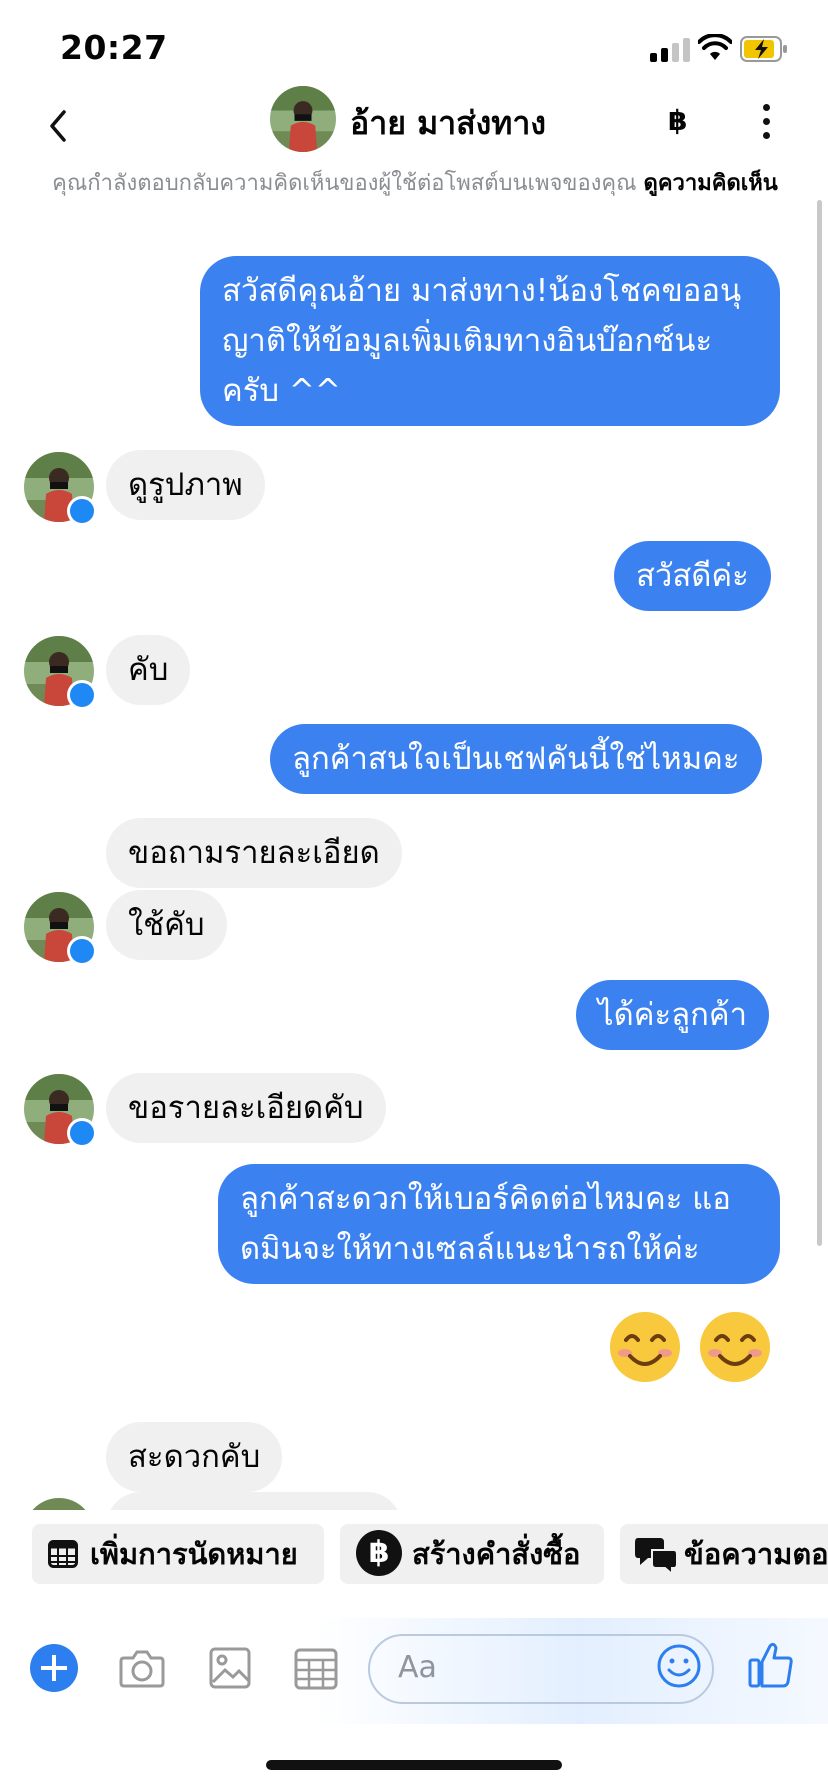  What do you see at coordinates (673, 1015) in the screenshot?
I see `message-bubble-outgoing: ได้ค่ะลูกค้า` at bounding box center [673, 1015].